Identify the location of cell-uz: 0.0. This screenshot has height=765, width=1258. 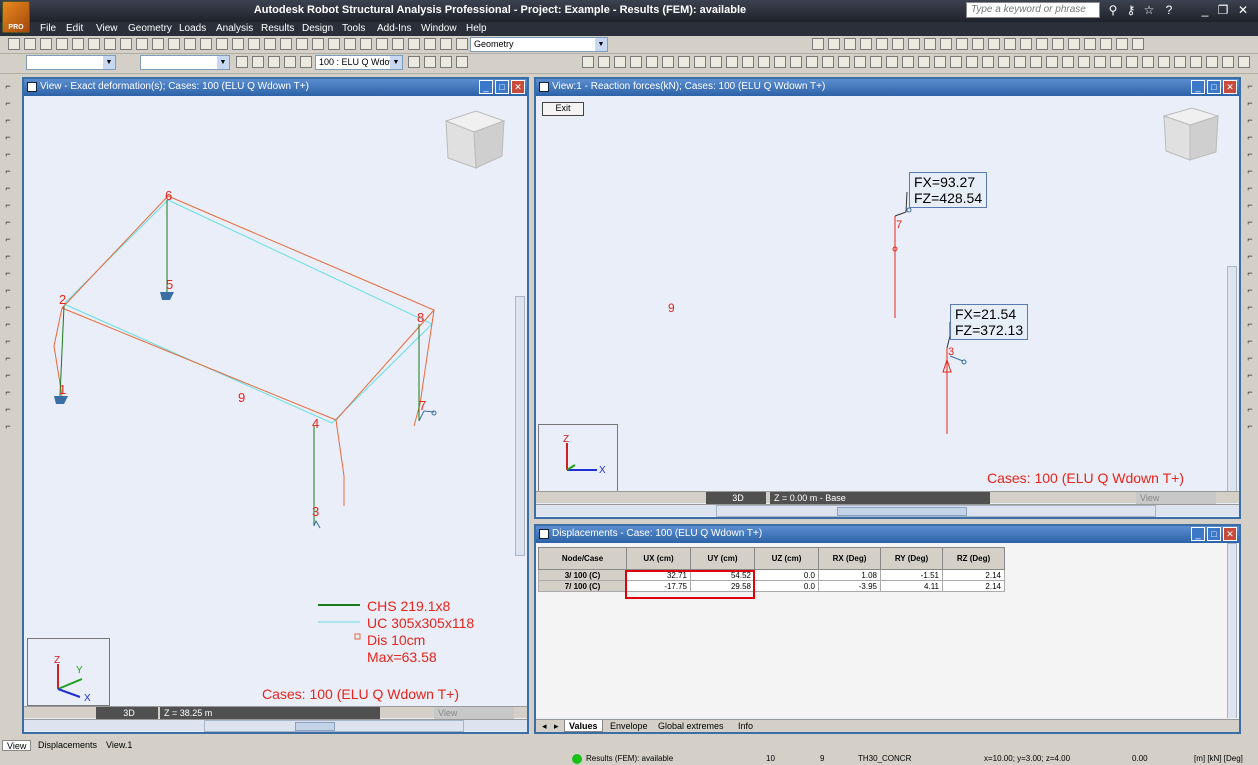
(786, 575).